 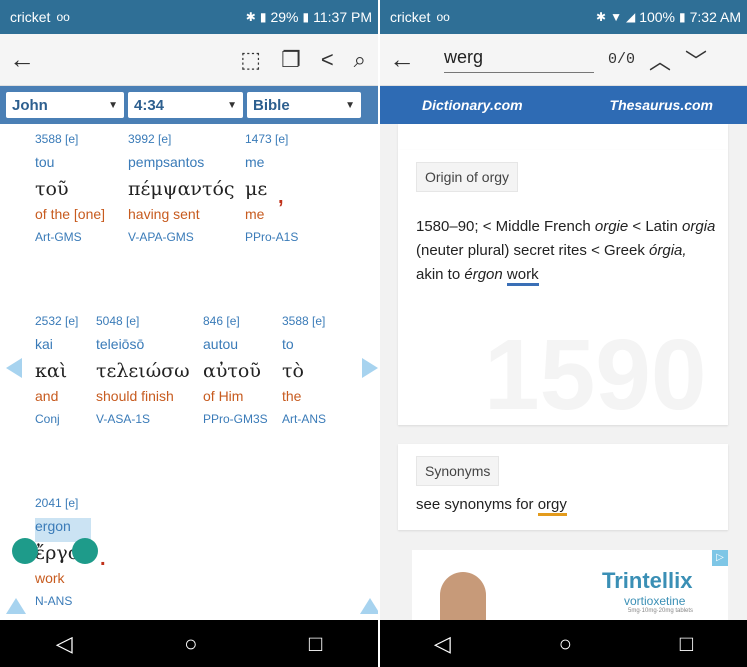 I want to click on carrier-label: cricket, so click(x=410, y=17).